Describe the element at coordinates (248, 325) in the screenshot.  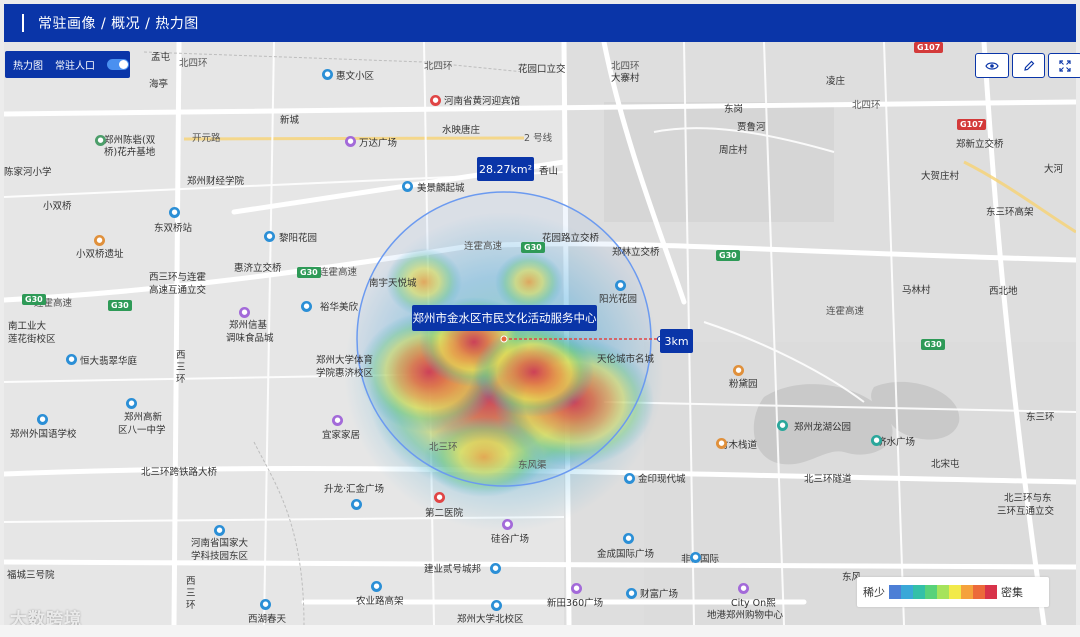
I see `map-label: 郑州信基` at that location.